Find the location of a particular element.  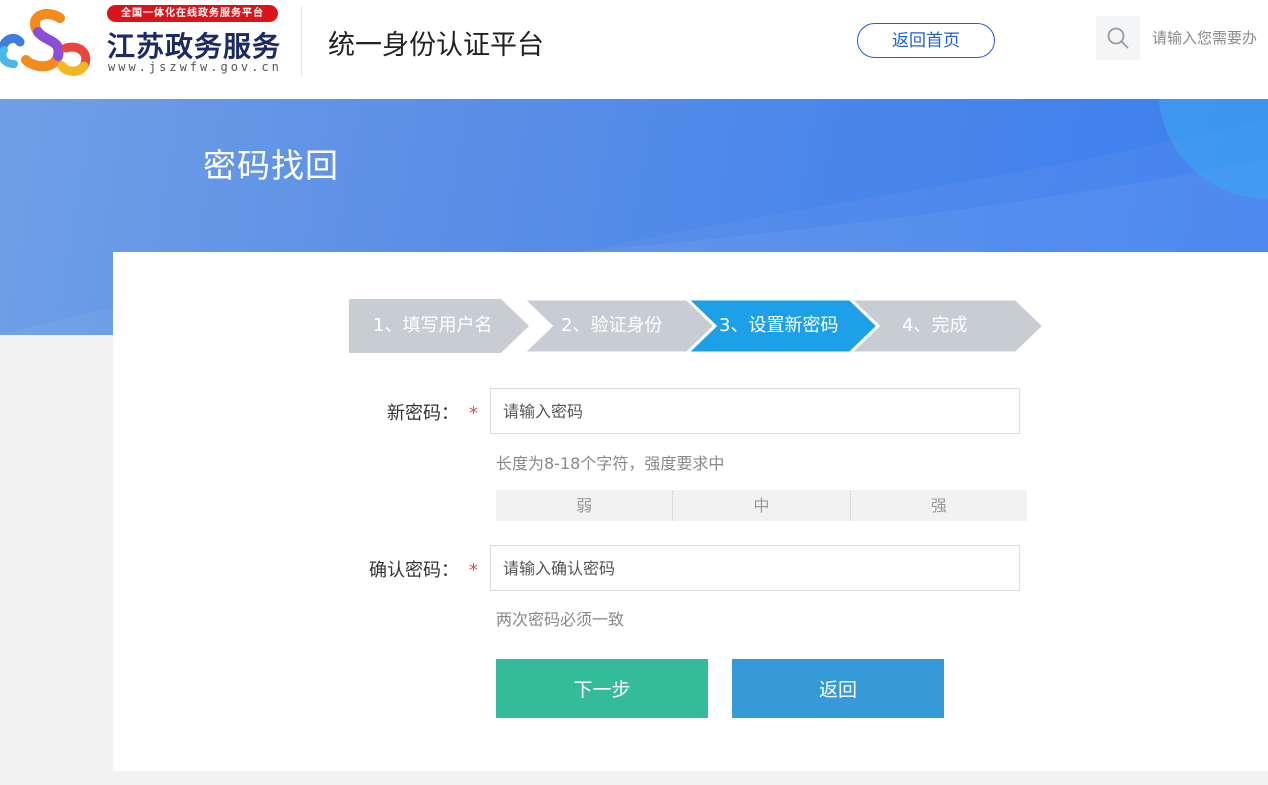

logo-url: www.jszwfw.gov.cn is located at coordinates (195, 67).